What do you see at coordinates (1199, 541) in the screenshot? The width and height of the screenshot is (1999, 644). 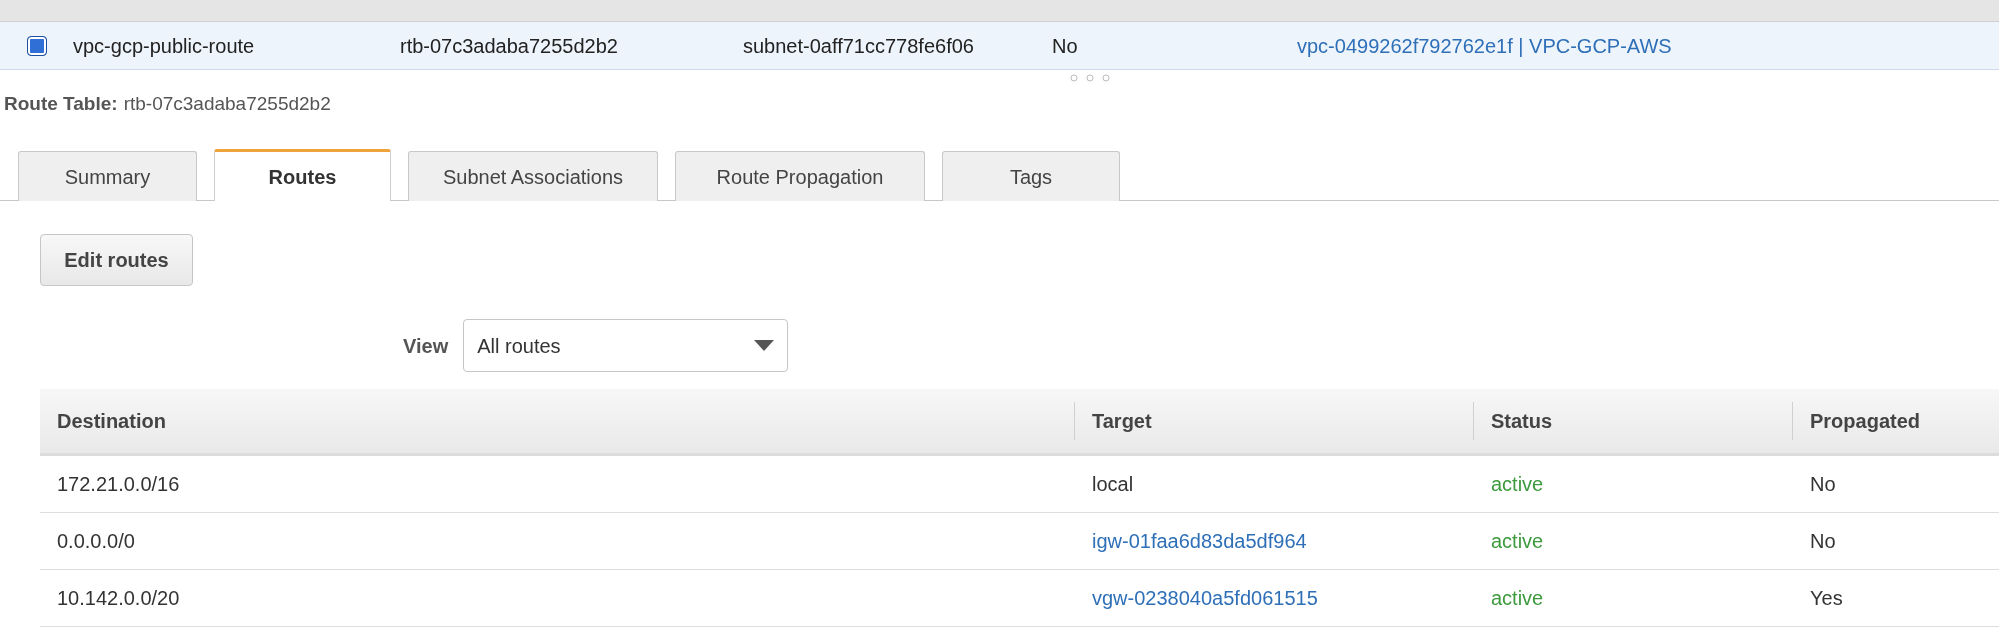 I see `target-link: igw-01faa6d83da5df964` at bounding box center [1199, 541].